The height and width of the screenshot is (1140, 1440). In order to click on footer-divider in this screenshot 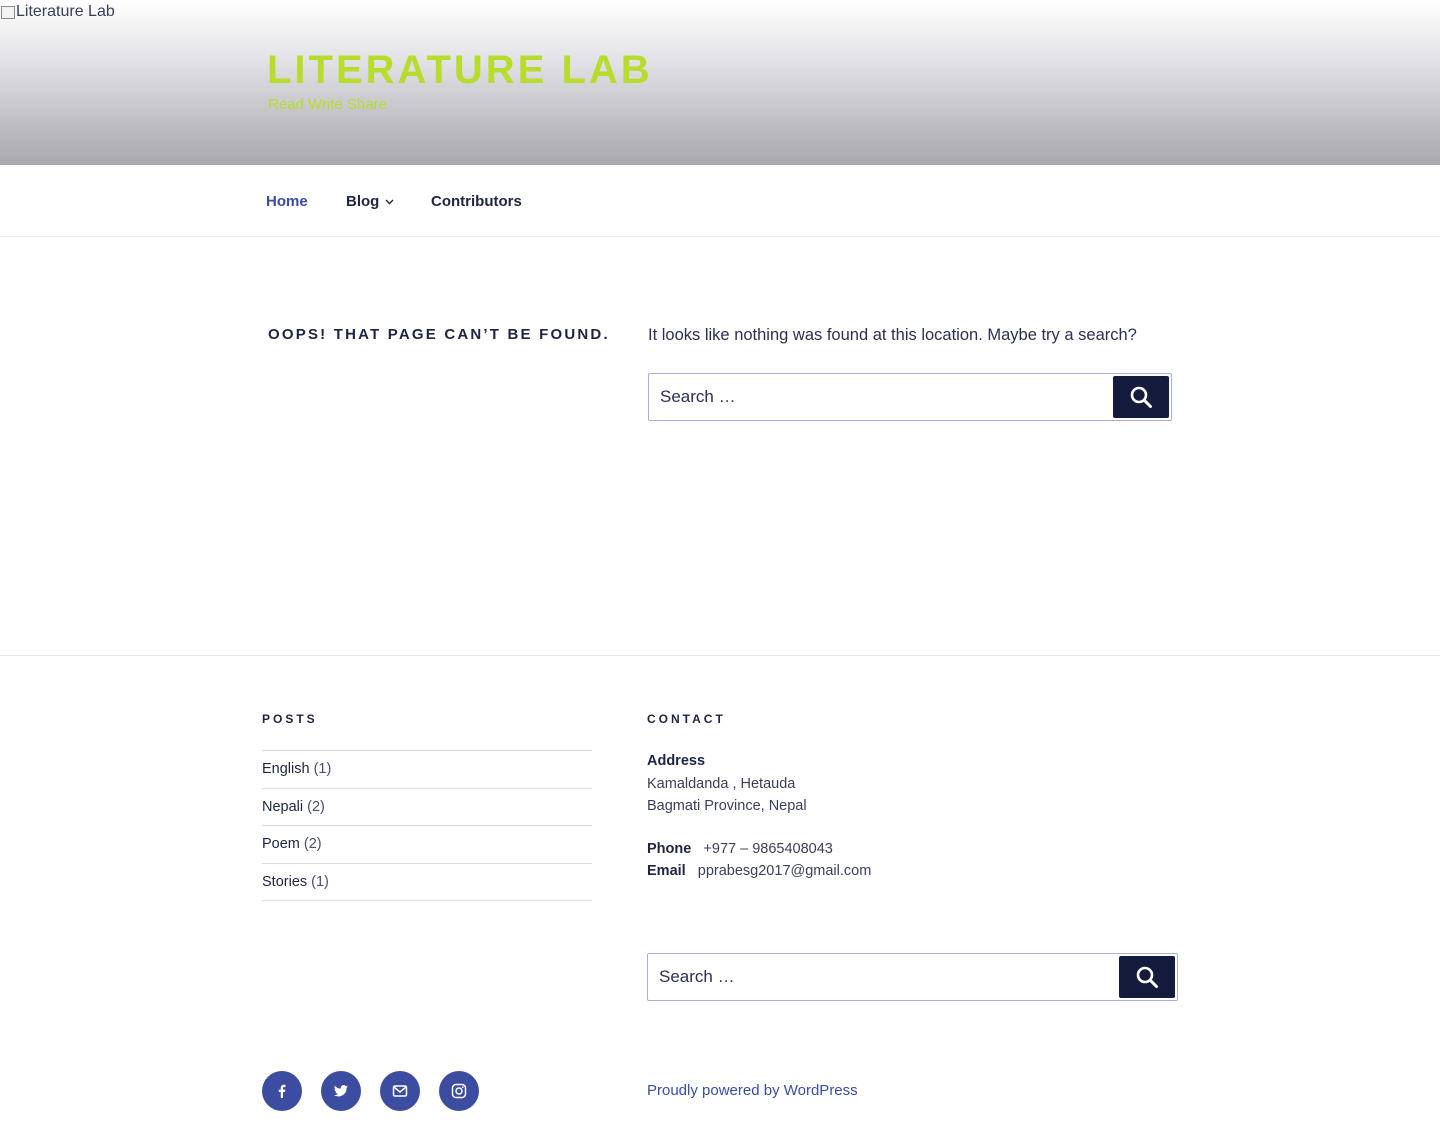, I will do `click(720, 655)`.